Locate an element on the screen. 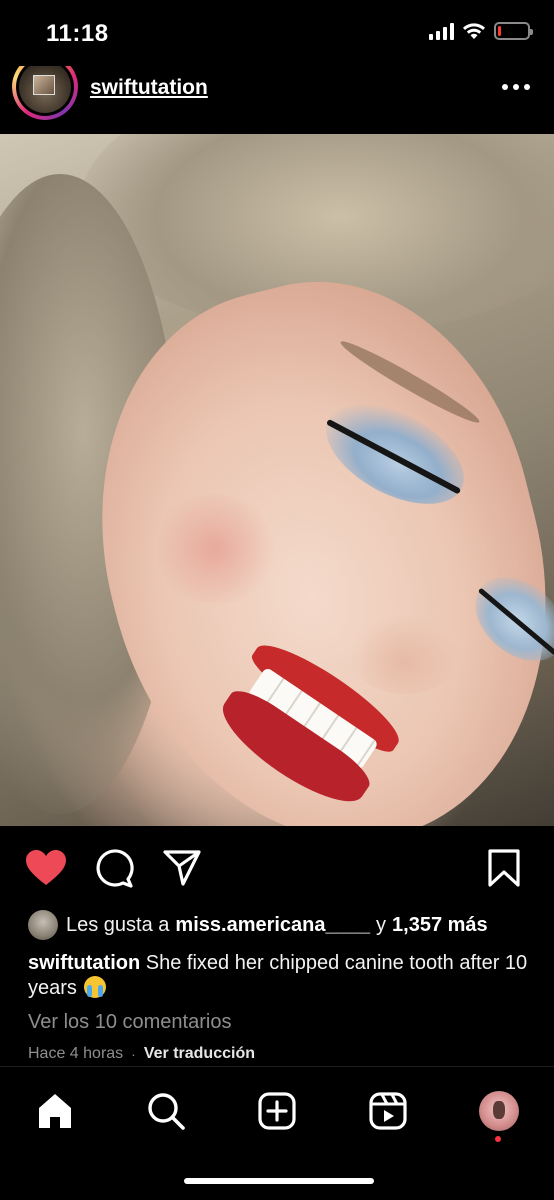 The width and height of the screenshot is (554, 1200). nav-reels is located at coordinates (388, 1111).